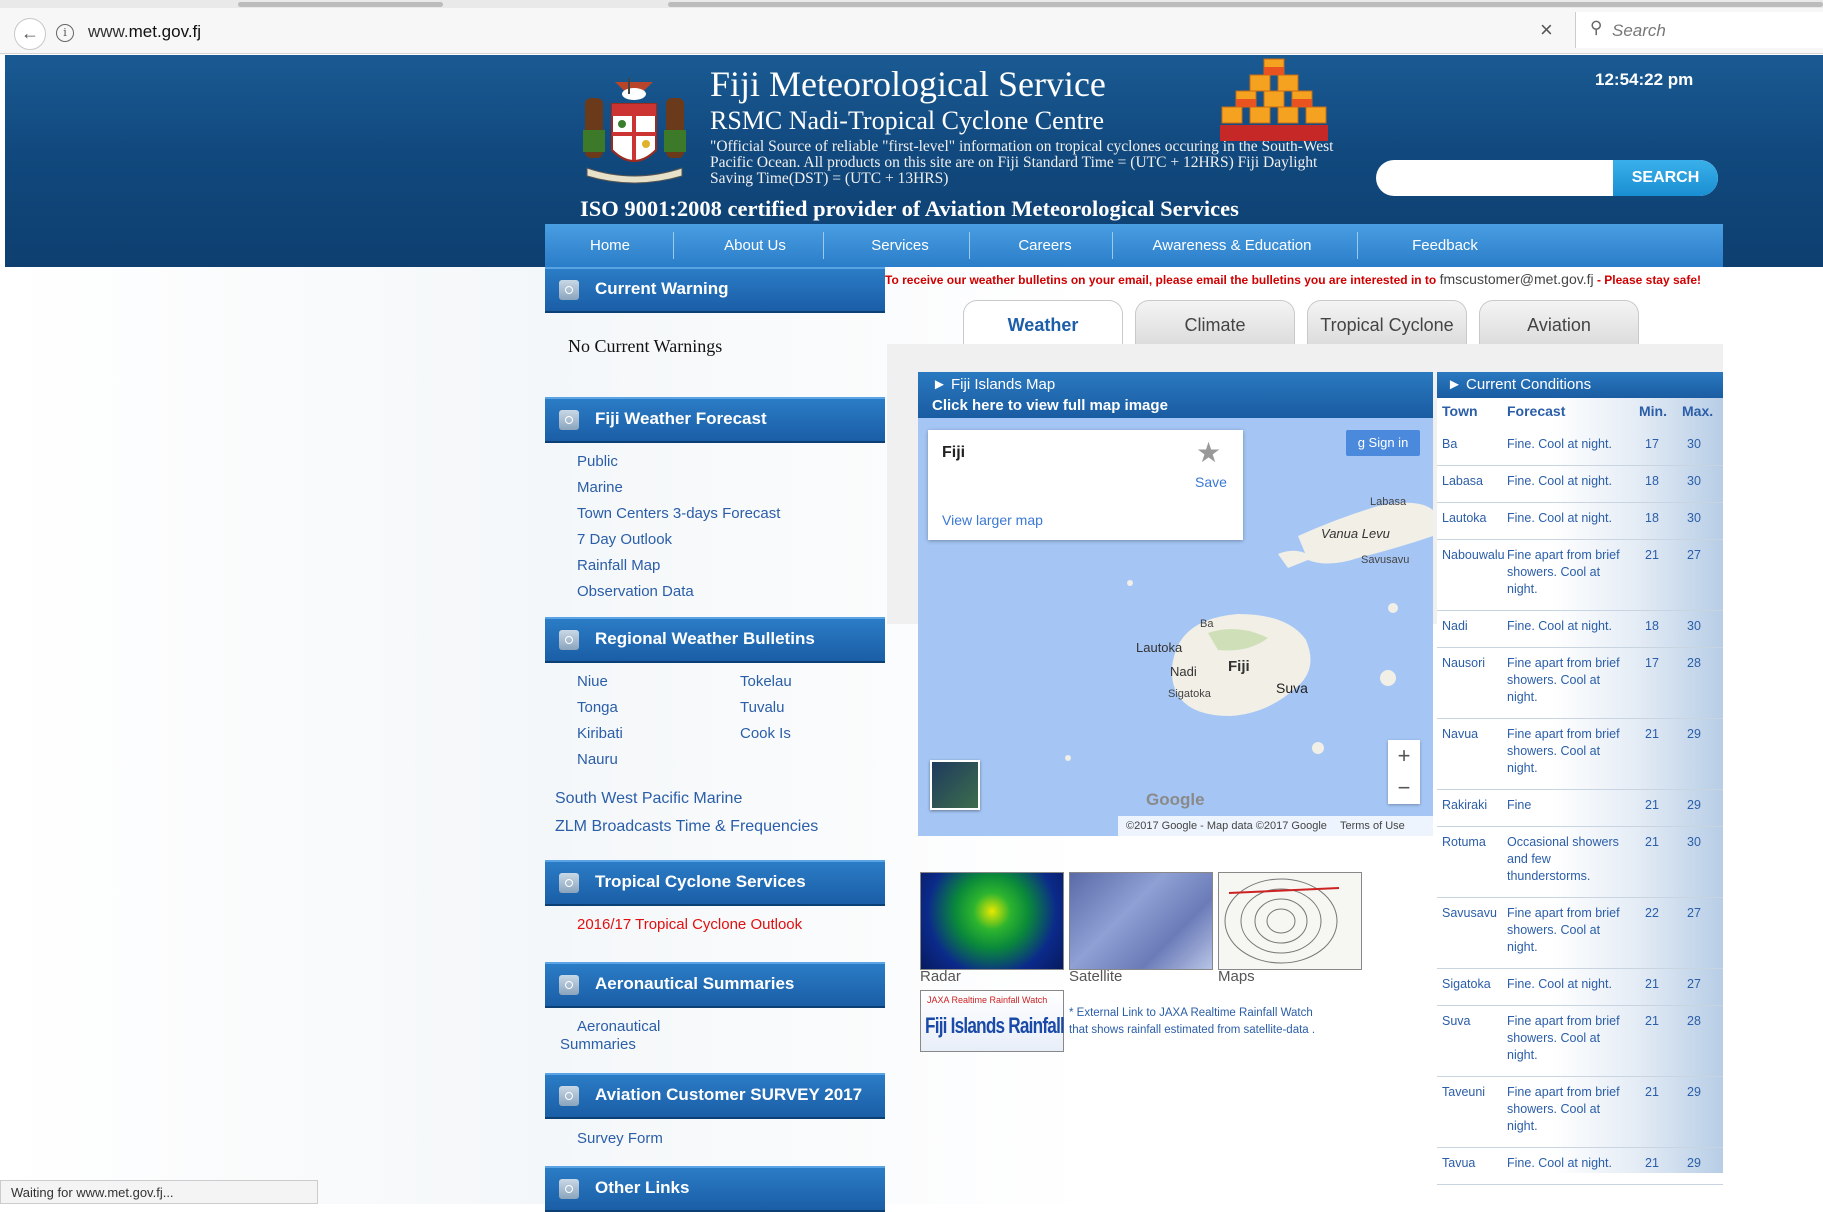  What do you see at coordinates (65, 33) in the screenshot?
I see `site-info-icon: i` at bounding box center [65, 33].